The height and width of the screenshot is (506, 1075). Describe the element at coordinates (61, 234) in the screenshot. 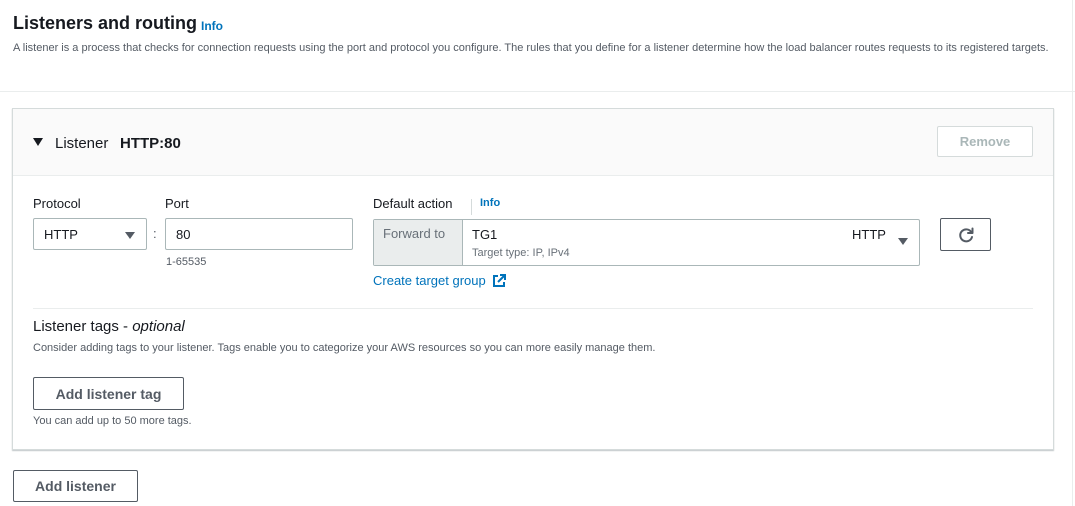

I see `protocol-value: HTTP` at that location.